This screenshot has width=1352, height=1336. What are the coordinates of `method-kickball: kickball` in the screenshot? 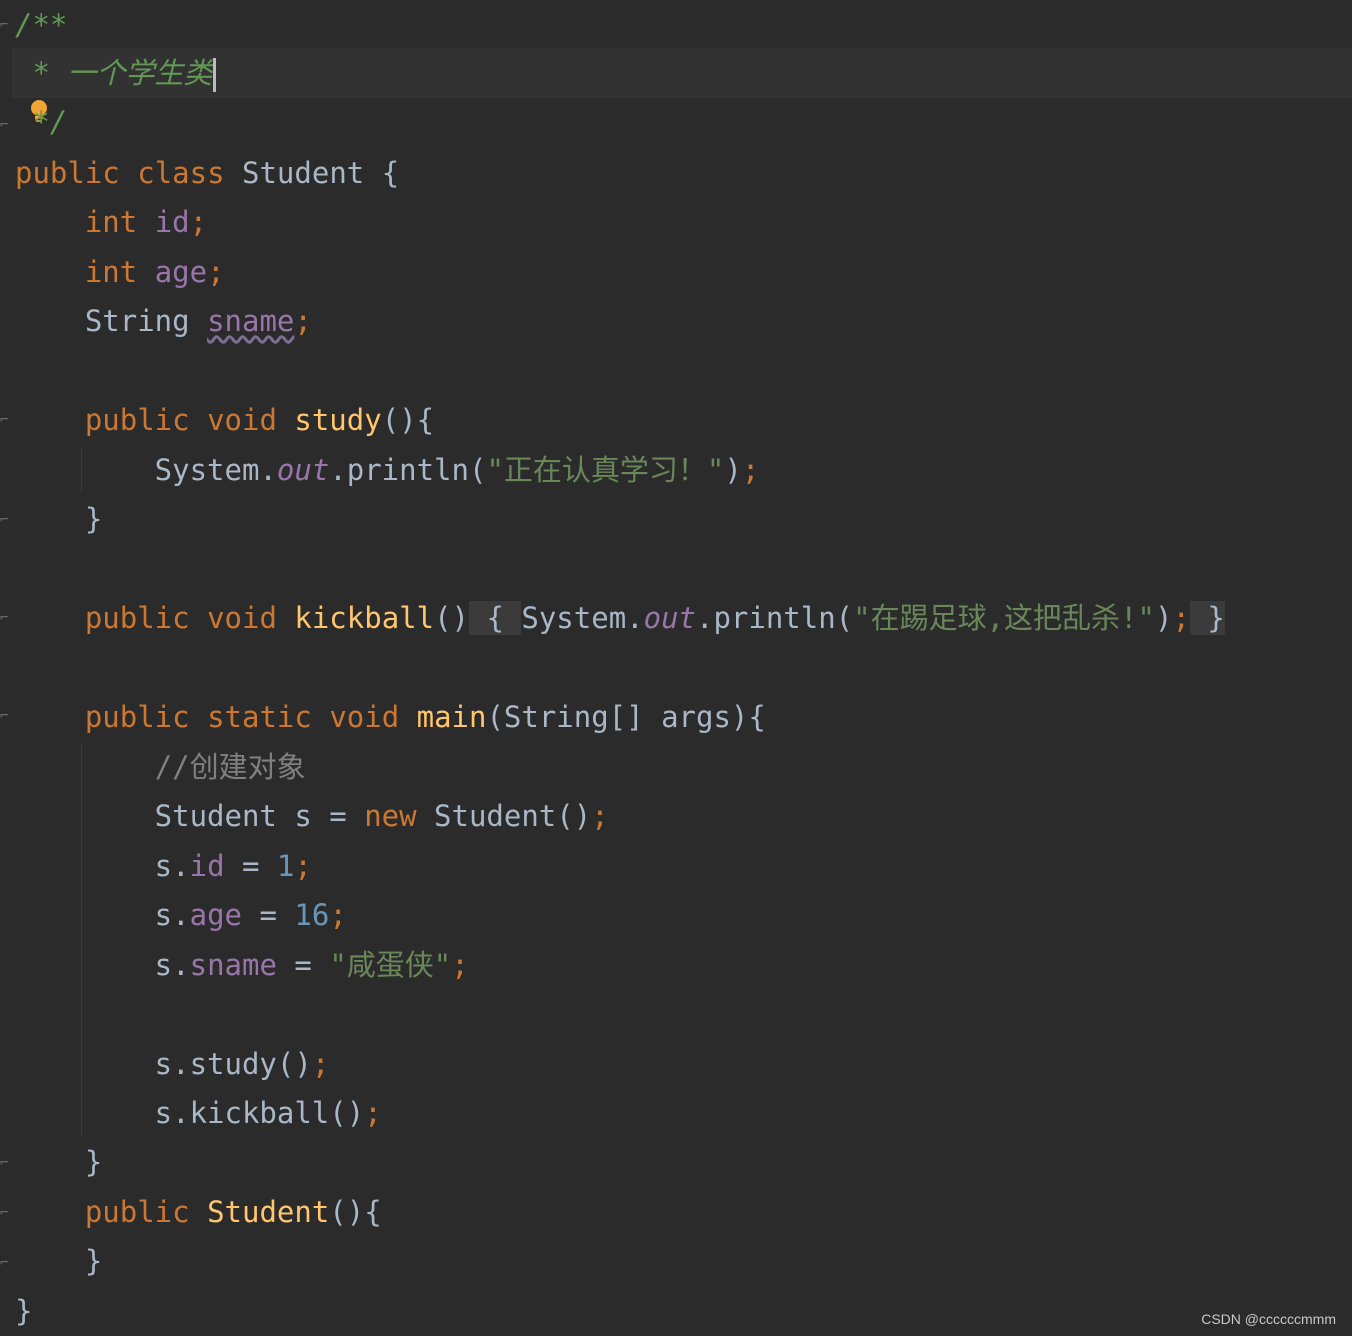 It's located at (364, 618).